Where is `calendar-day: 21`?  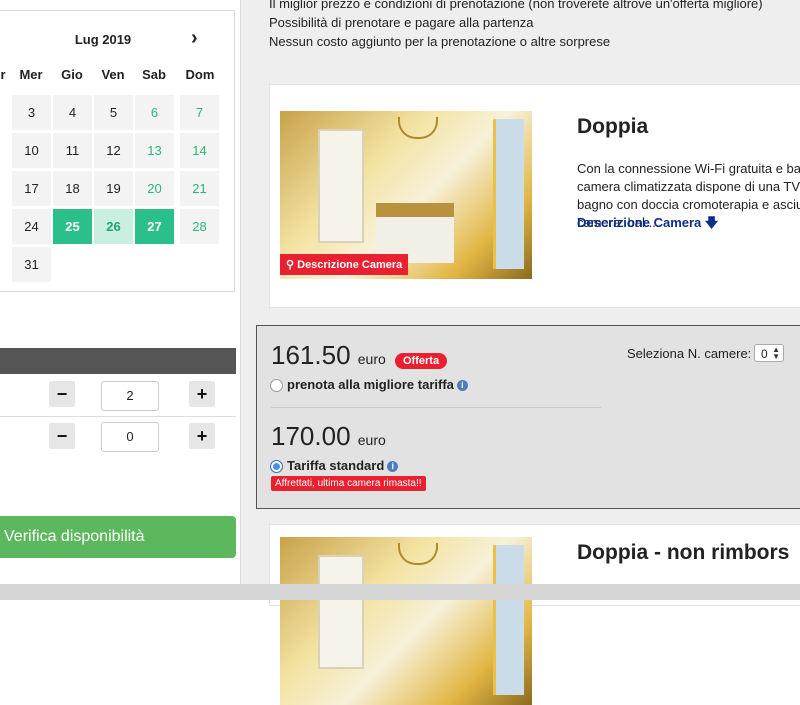
calendar-day: 21 is located at coordinates (199, 188).